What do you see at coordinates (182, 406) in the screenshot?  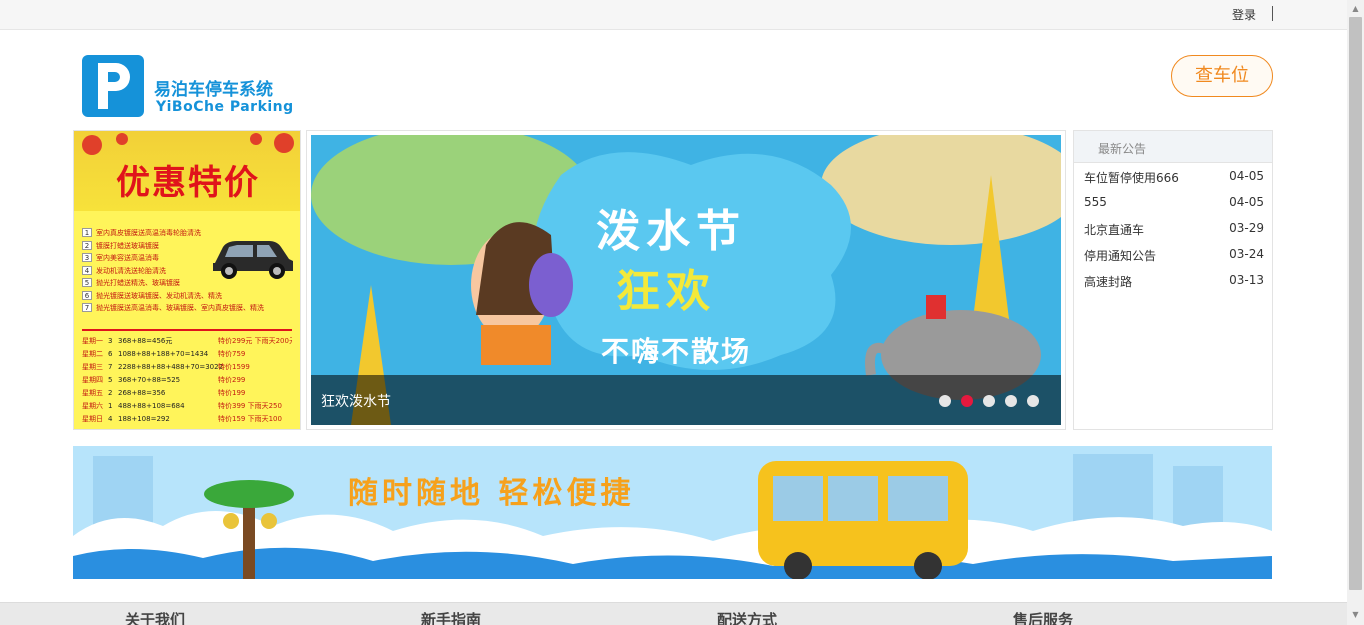 I see `table-row: 星期六 1 488+88+108=684 特价399 下雨天250` at bounding box center [182, 406].